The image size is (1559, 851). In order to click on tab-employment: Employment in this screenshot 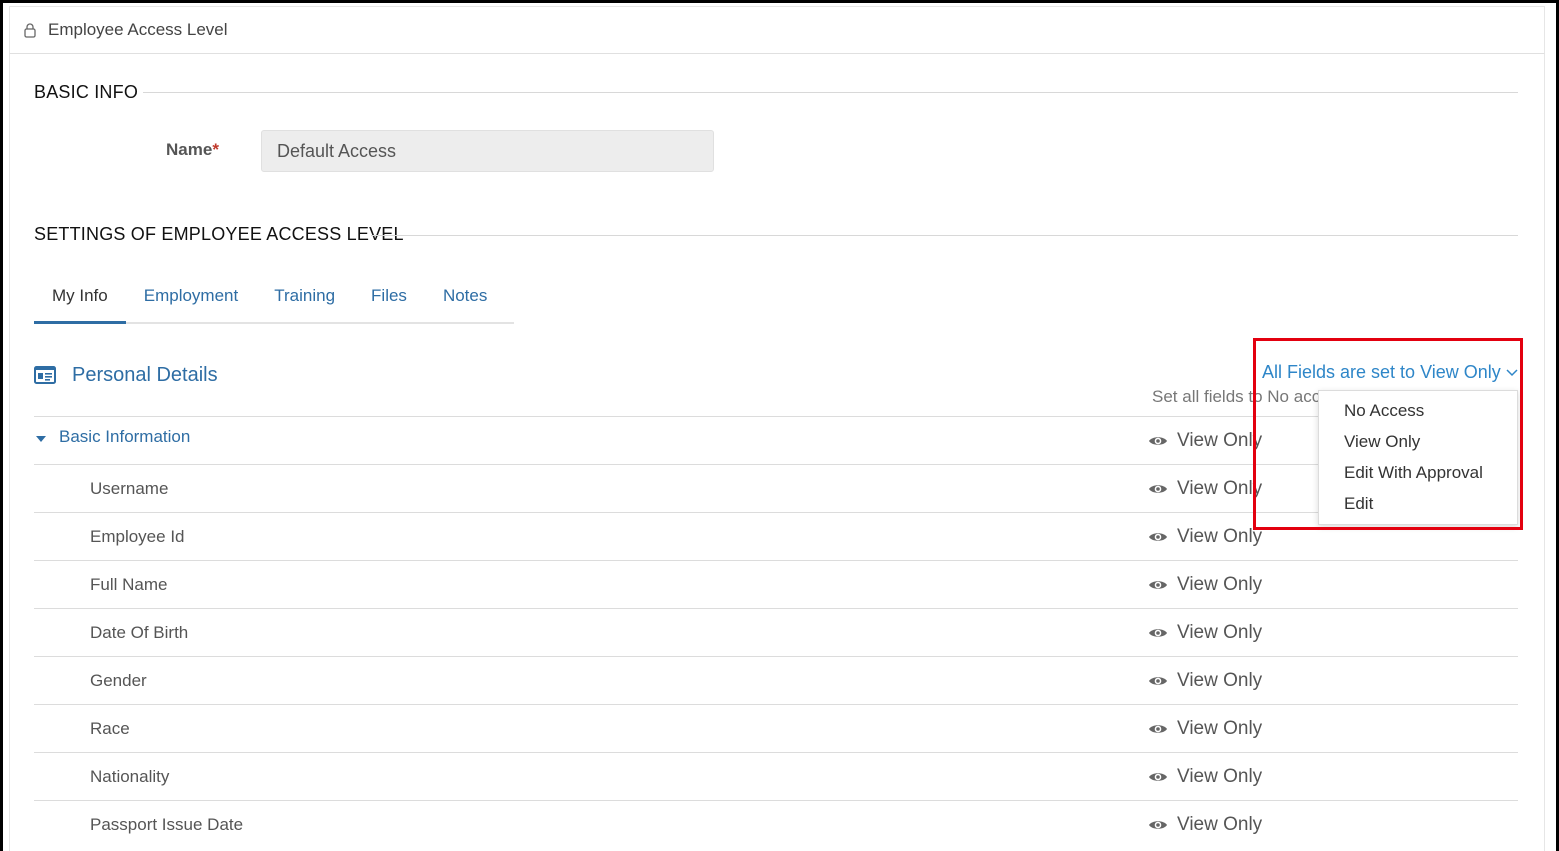, I will do `click(191, 300)`.